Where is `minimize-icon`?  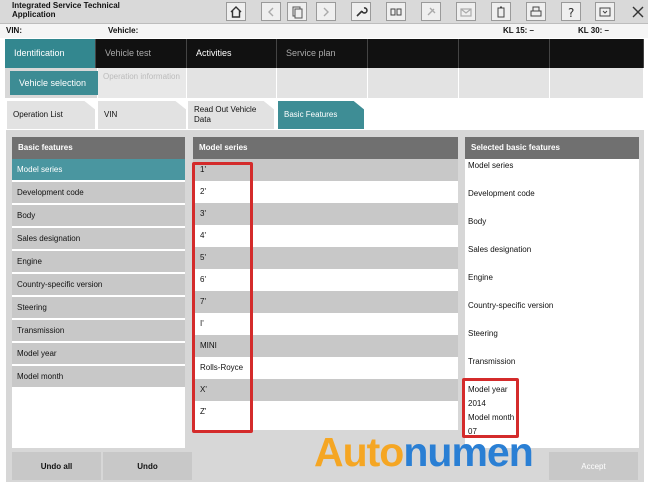
minimize-icon is located at coordinates (605, 11).